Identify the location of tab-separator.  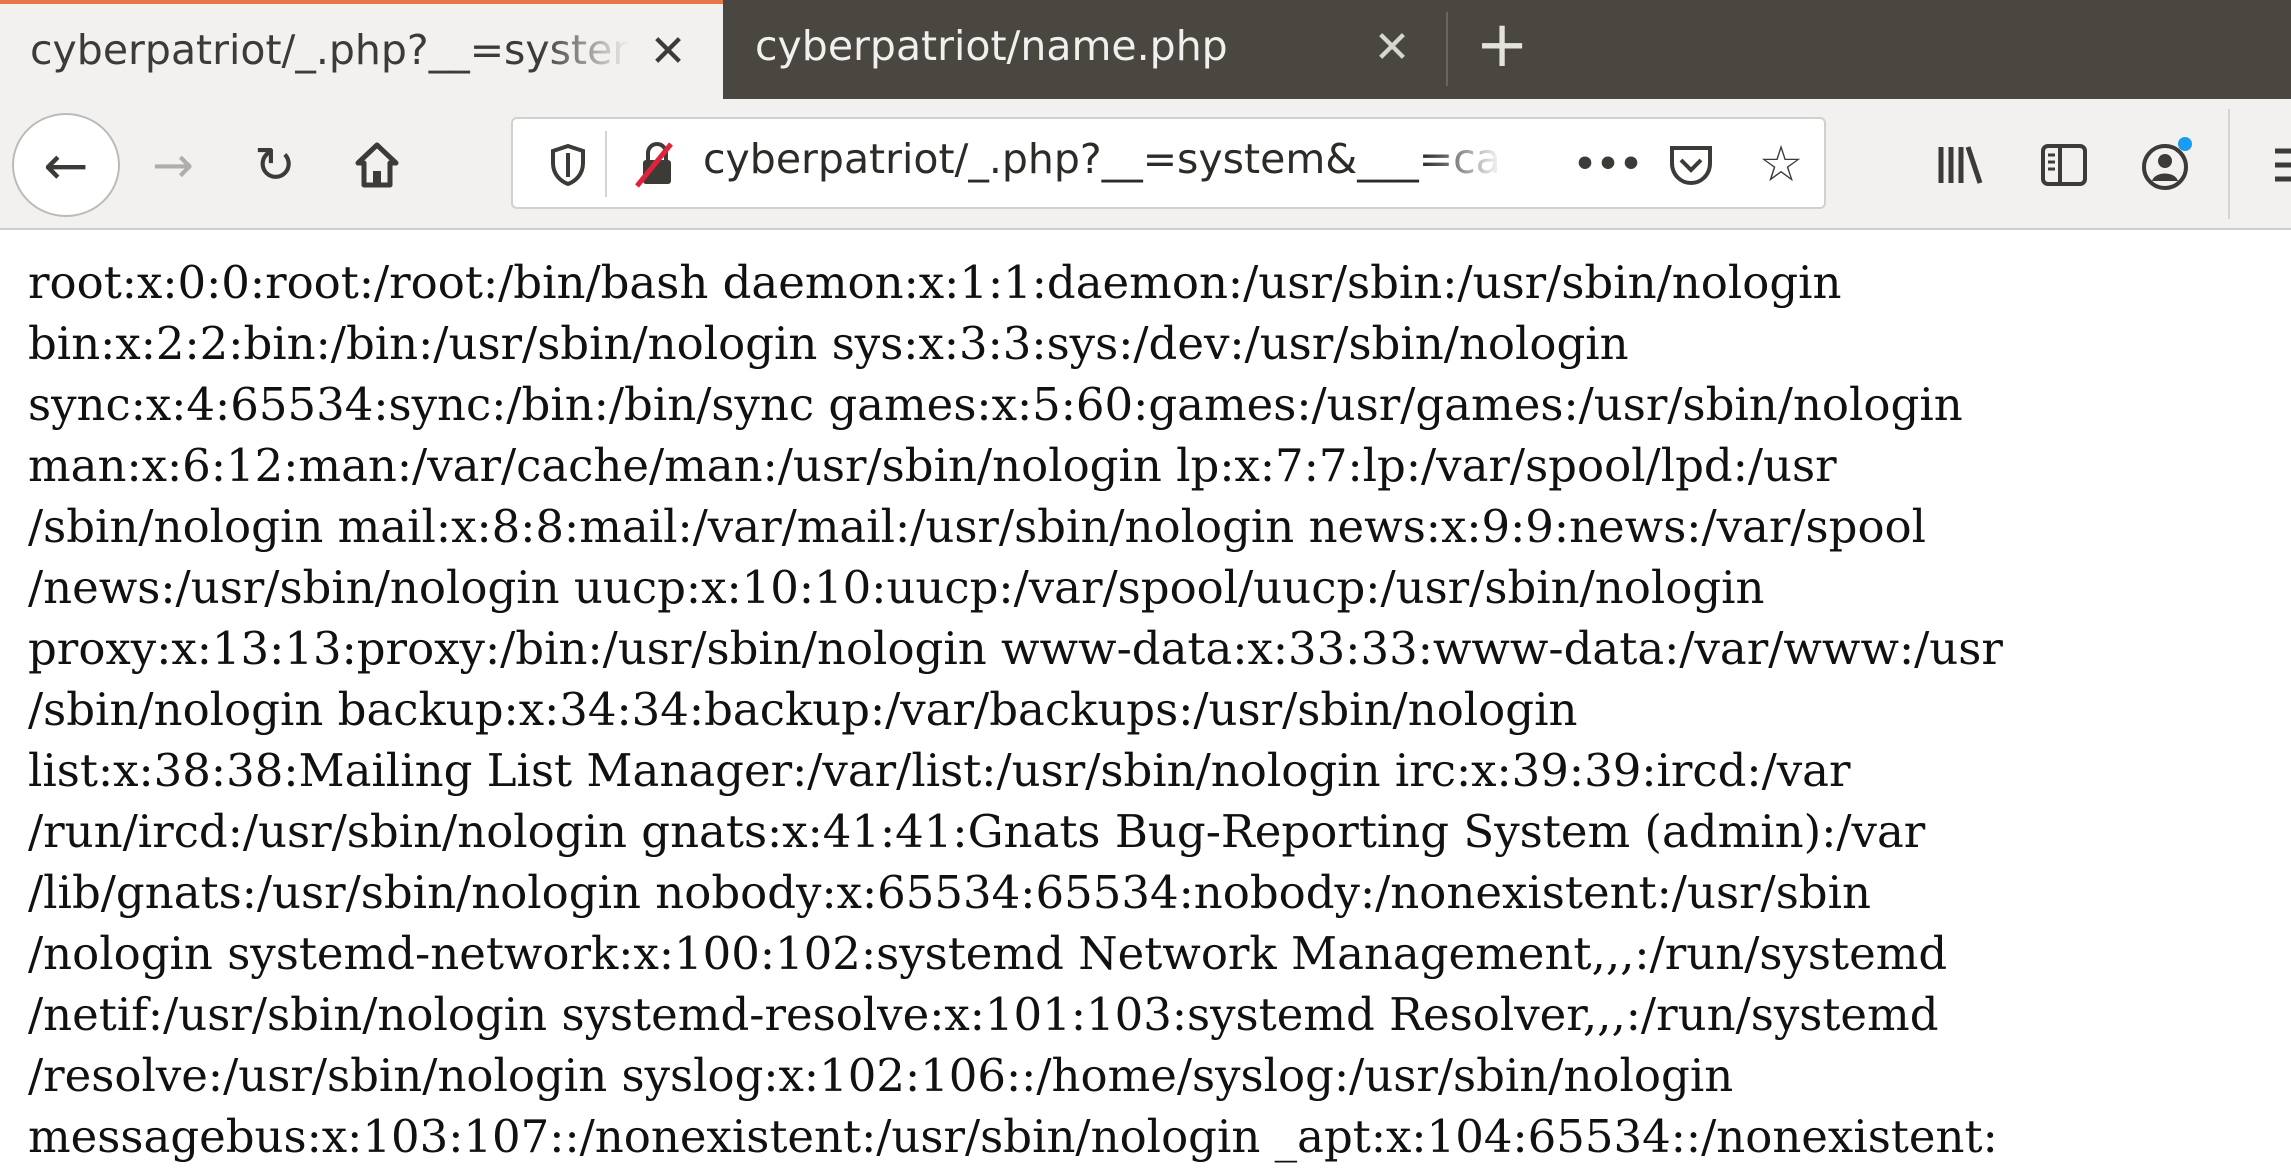
(1447, 49).